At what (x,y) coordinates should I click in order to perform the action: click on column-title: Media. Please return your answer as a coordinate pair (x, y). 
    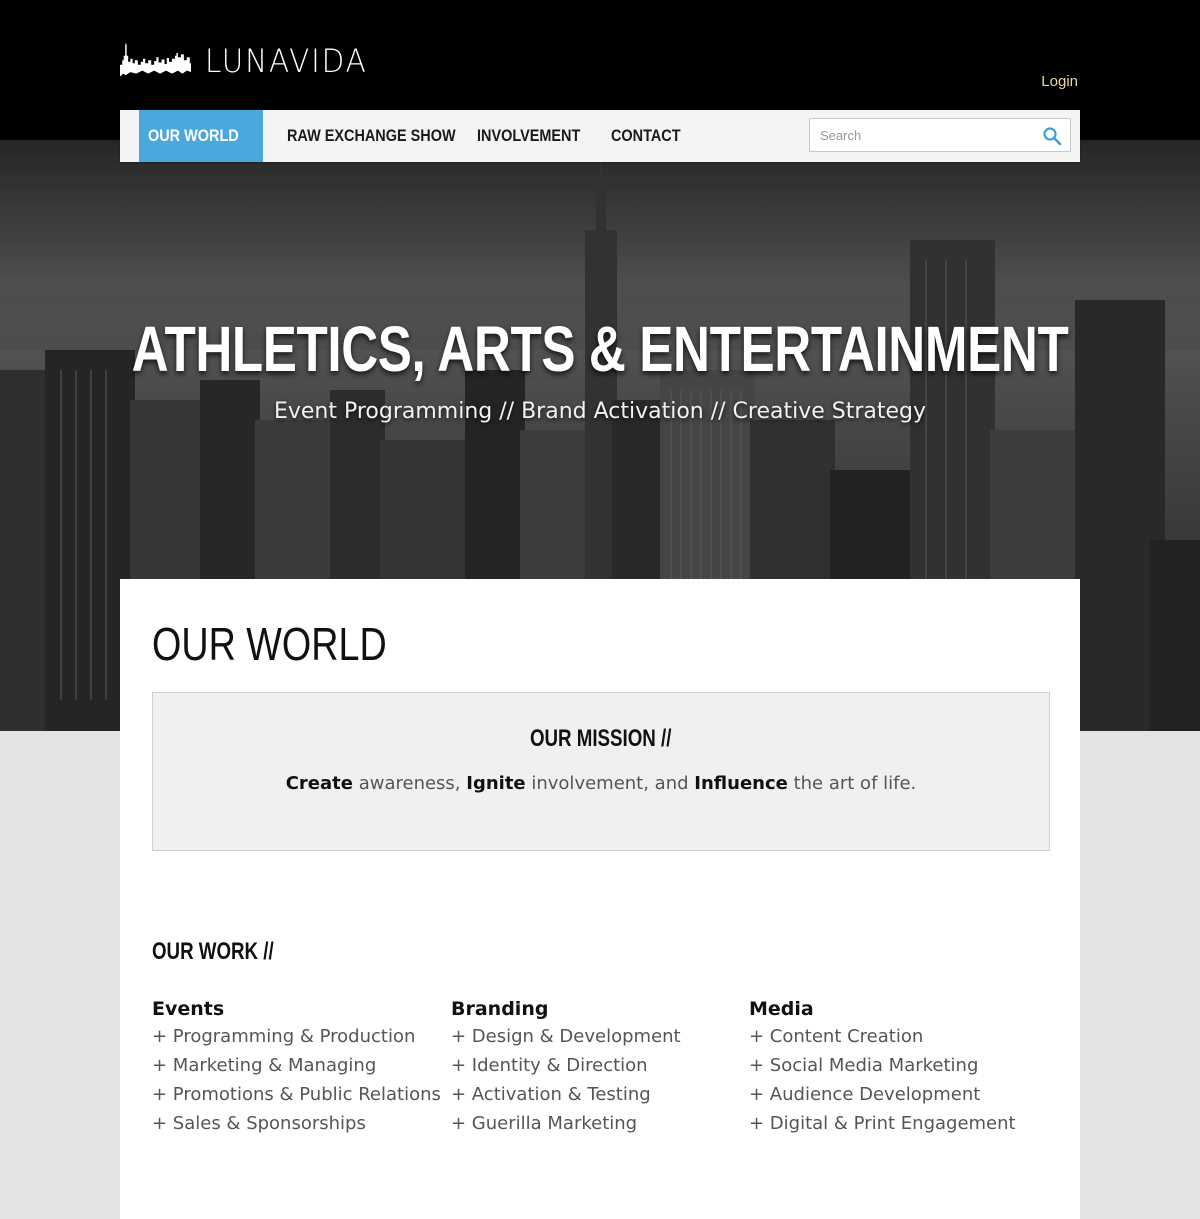
    Looking at the image, I should click on (781, 1009).